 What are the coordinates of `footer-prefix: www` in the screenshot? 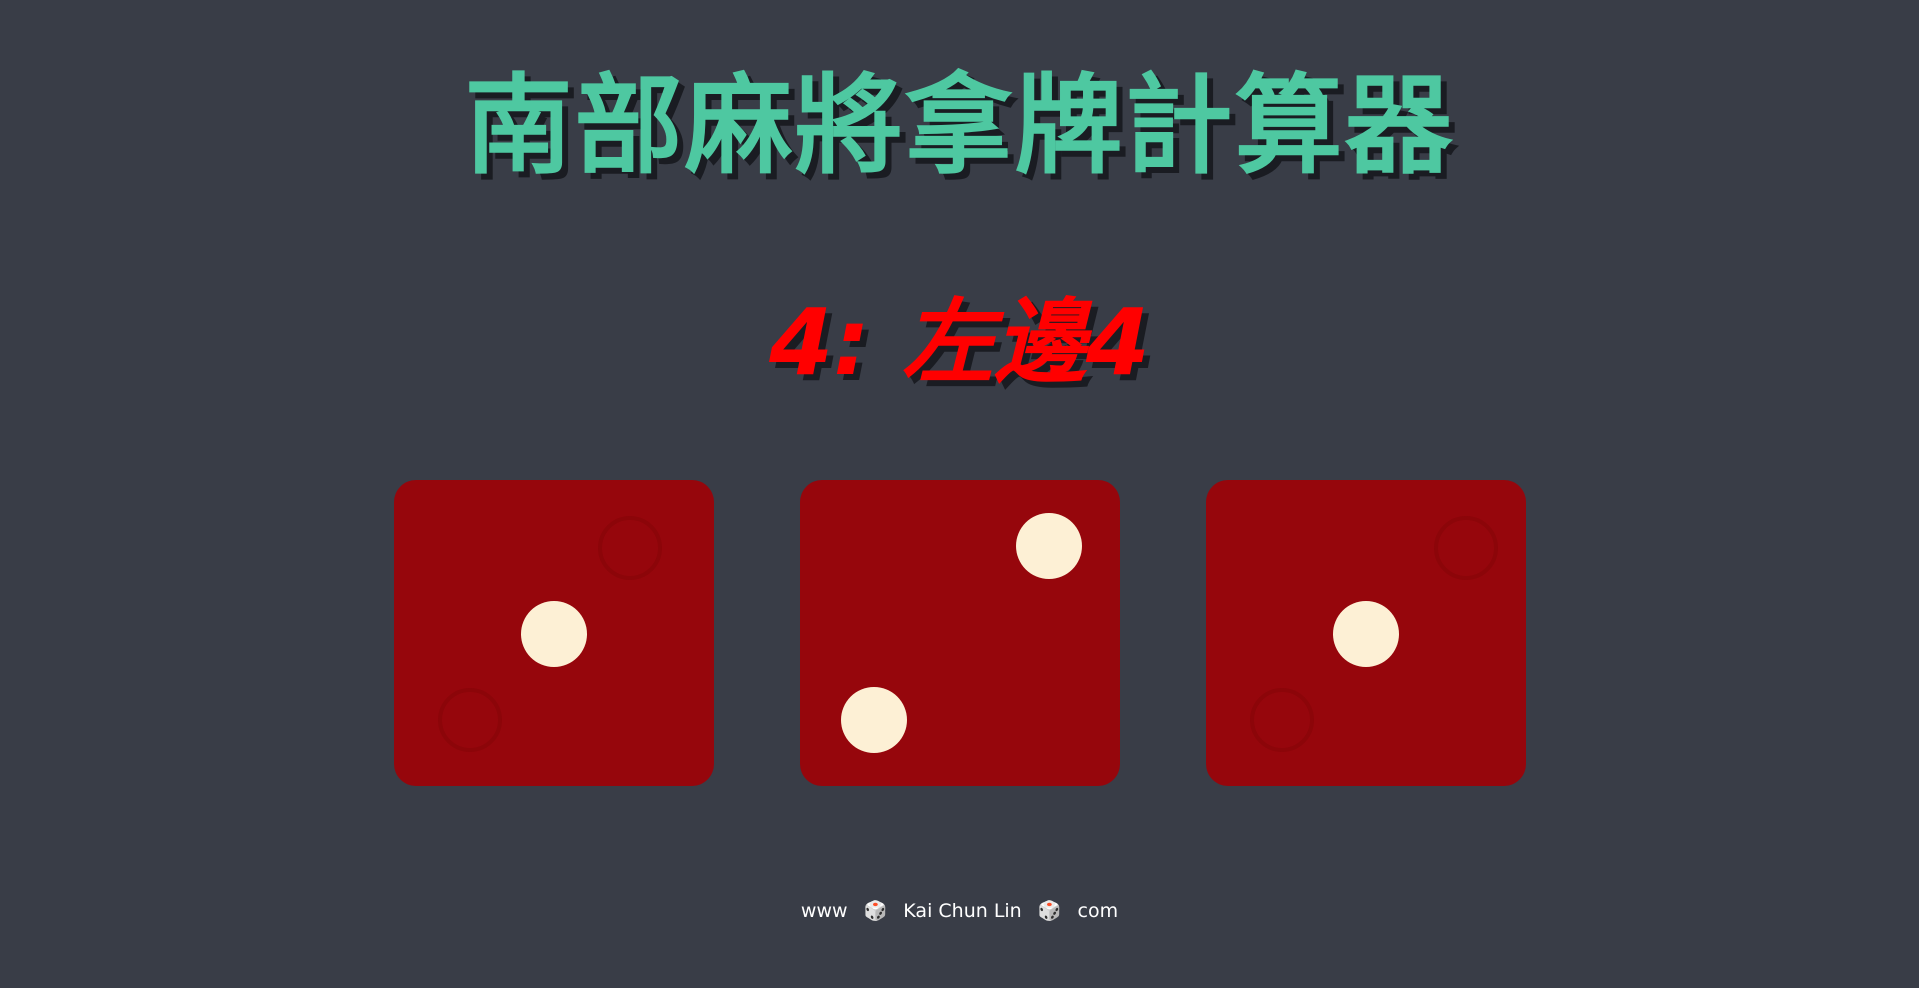 It's located at (824, 911).